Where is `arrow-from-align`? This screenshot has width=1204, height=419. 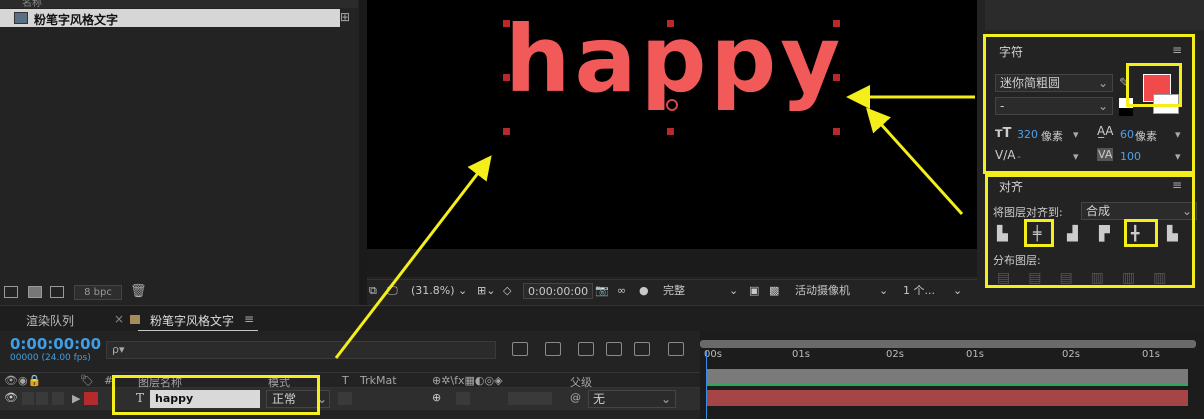
arrow-from-align is located at coordinates (914, 161).